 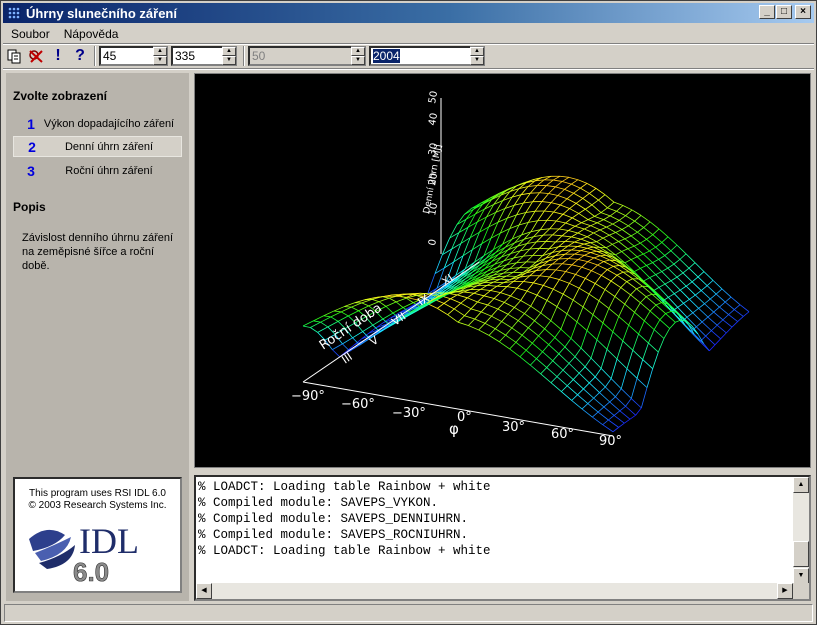 I want to click on minimize-button: _, so click(x=767, y=12).